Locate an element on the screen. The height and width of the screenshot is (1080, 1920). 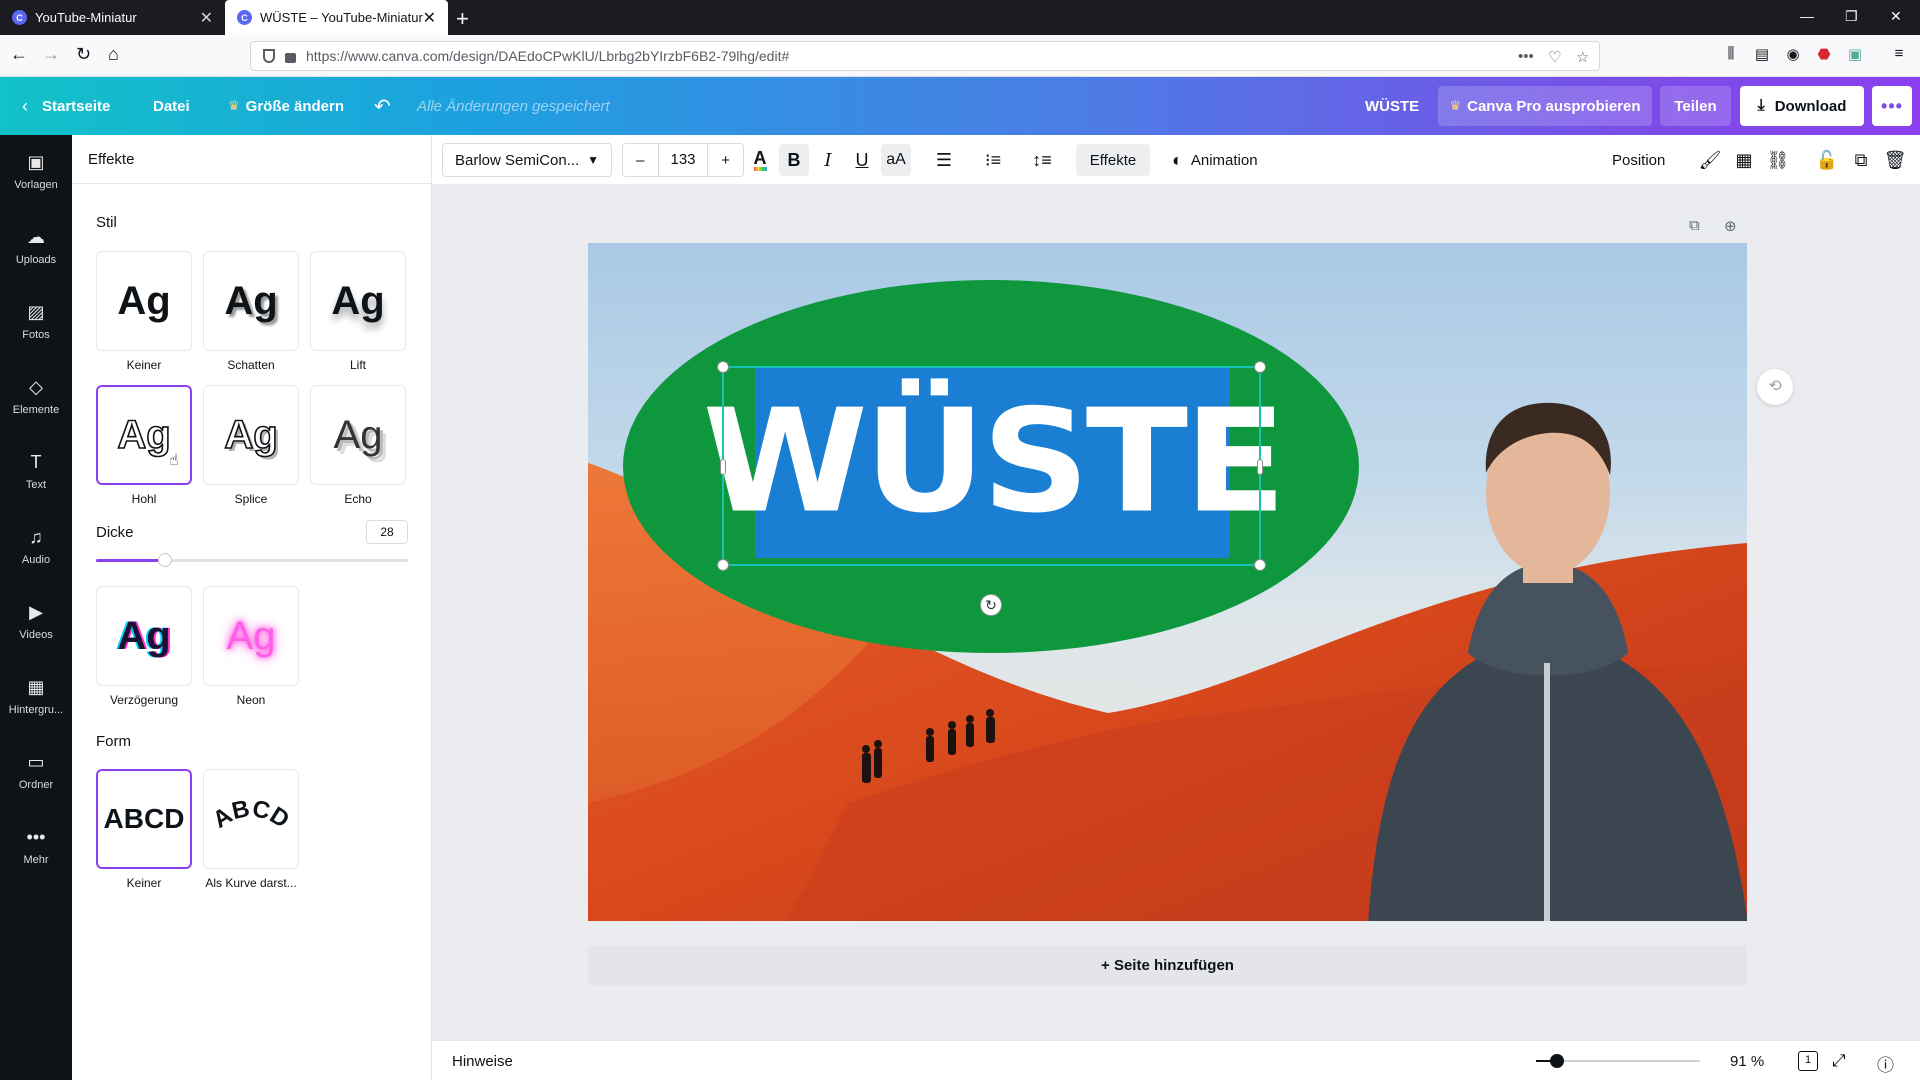
link-icon: ⛓ is located at coordinates (1778, 160).